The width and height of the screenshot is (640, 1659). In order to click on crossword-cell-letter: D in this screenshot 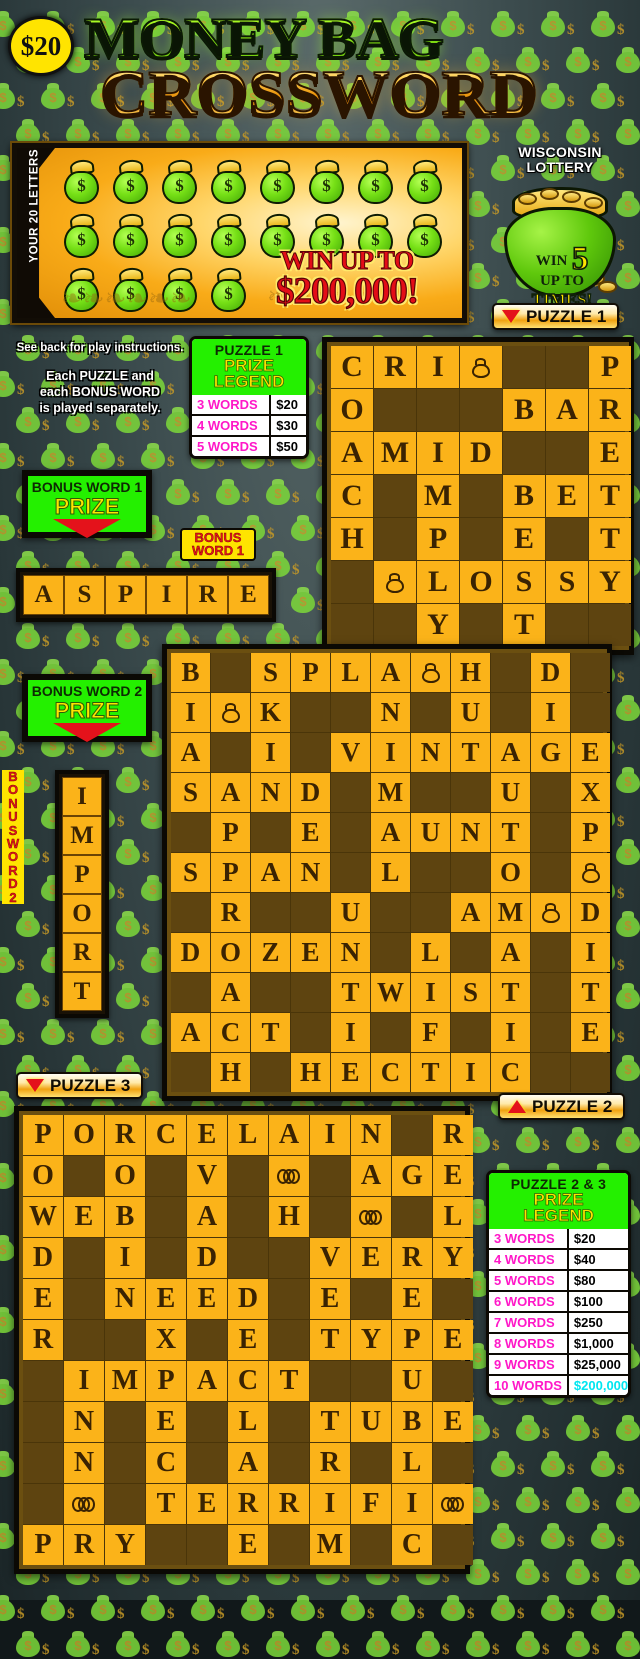, I will do `click(43, 1258)`.